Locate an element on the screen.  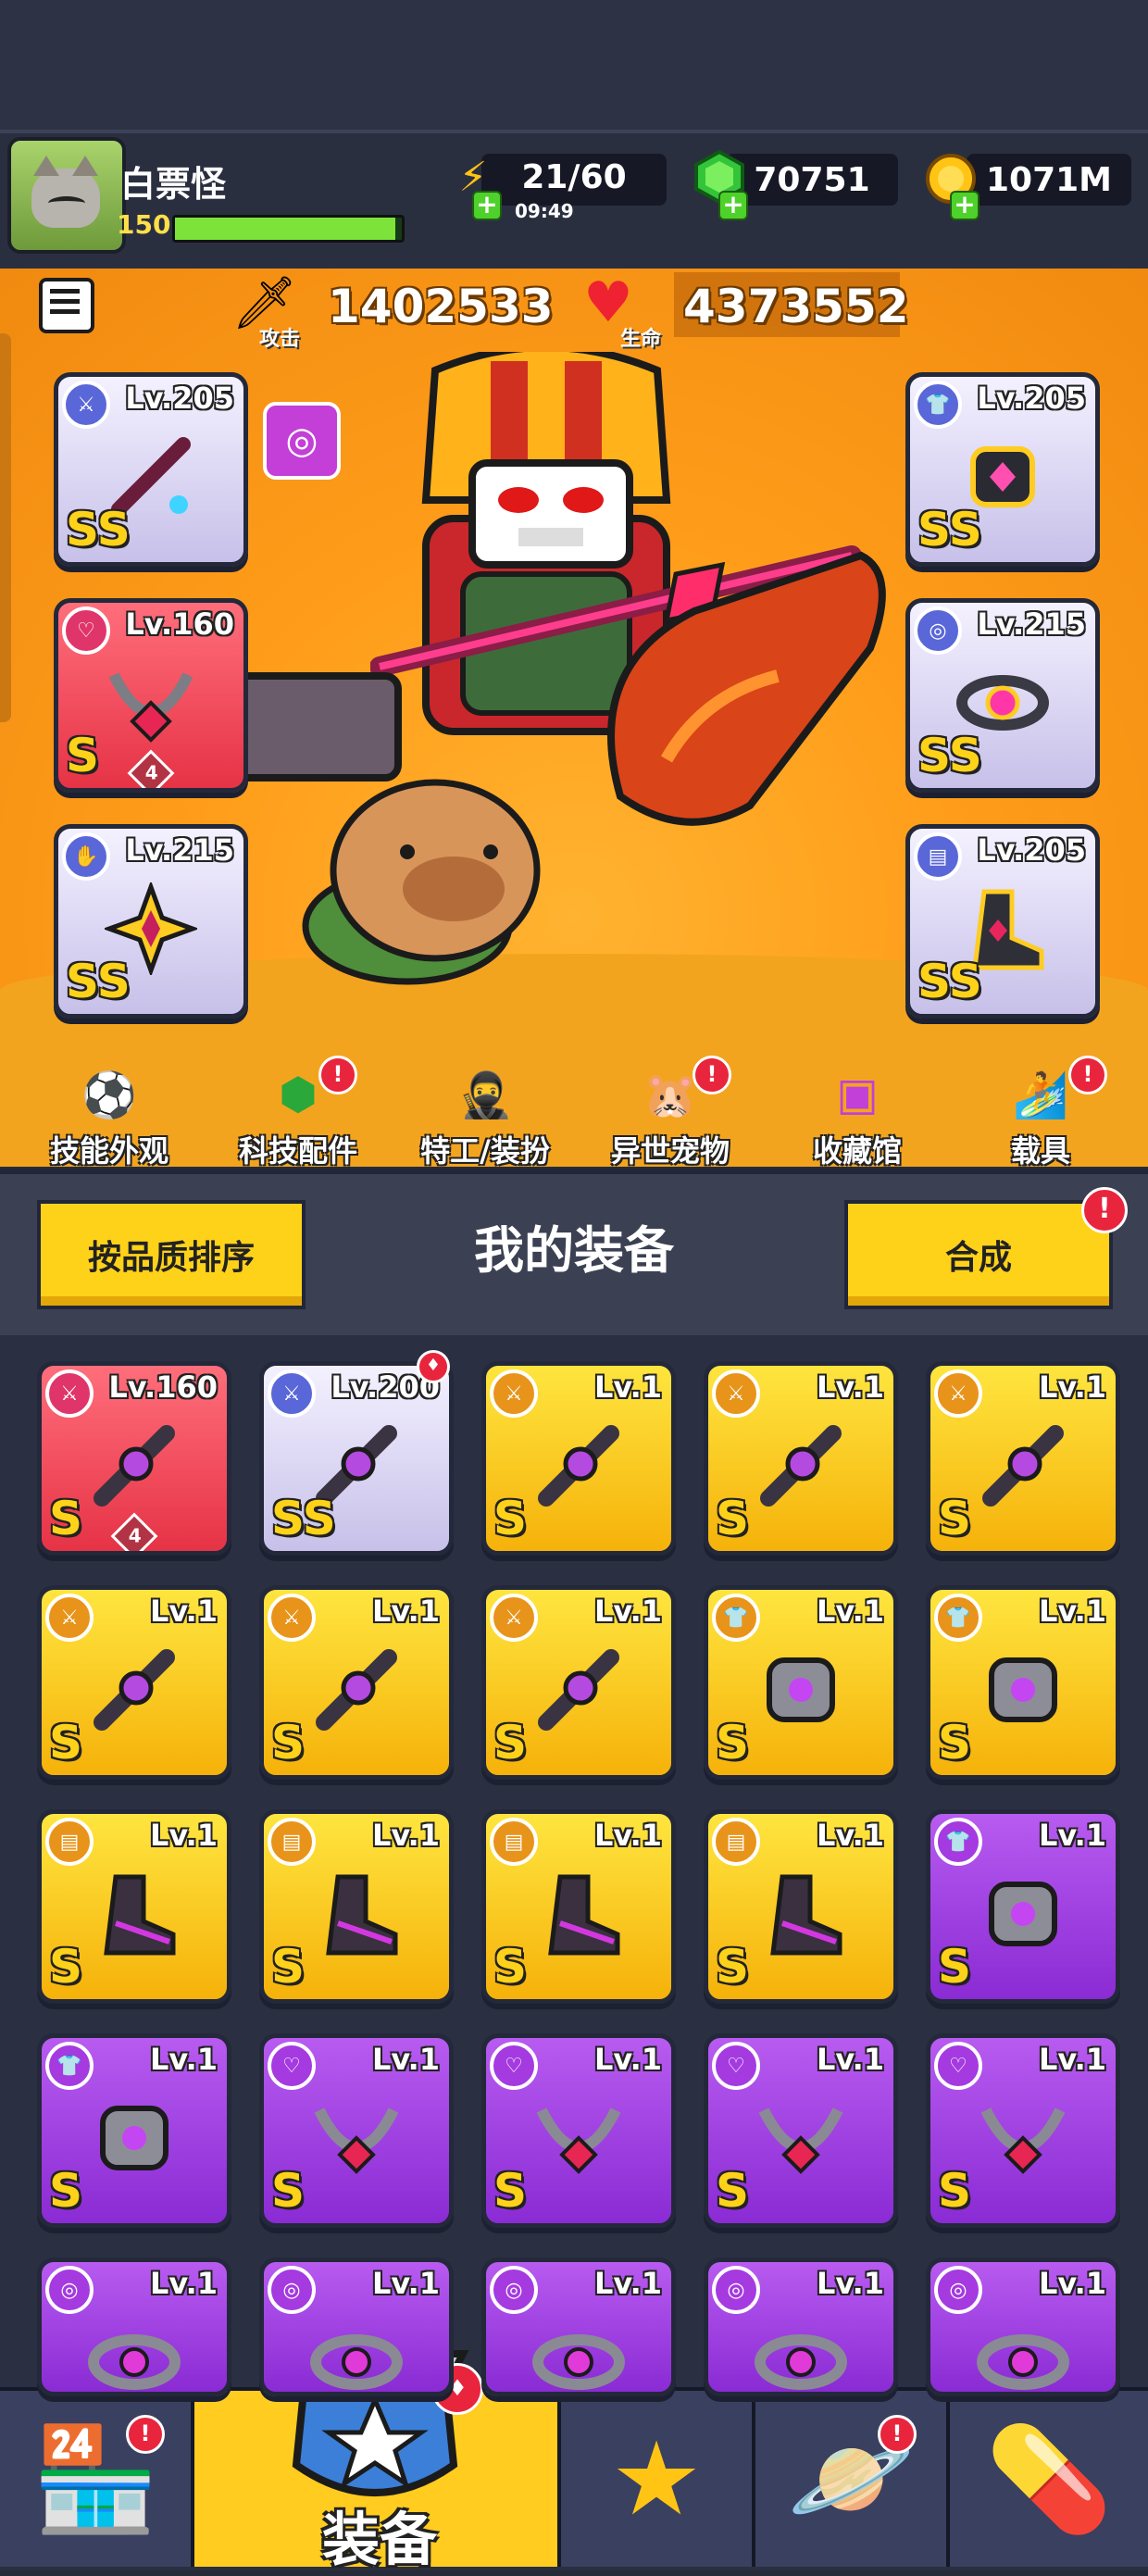
agent-outfit-button: 🥷 特工/装扮 is located at coordinates (485, 1113).